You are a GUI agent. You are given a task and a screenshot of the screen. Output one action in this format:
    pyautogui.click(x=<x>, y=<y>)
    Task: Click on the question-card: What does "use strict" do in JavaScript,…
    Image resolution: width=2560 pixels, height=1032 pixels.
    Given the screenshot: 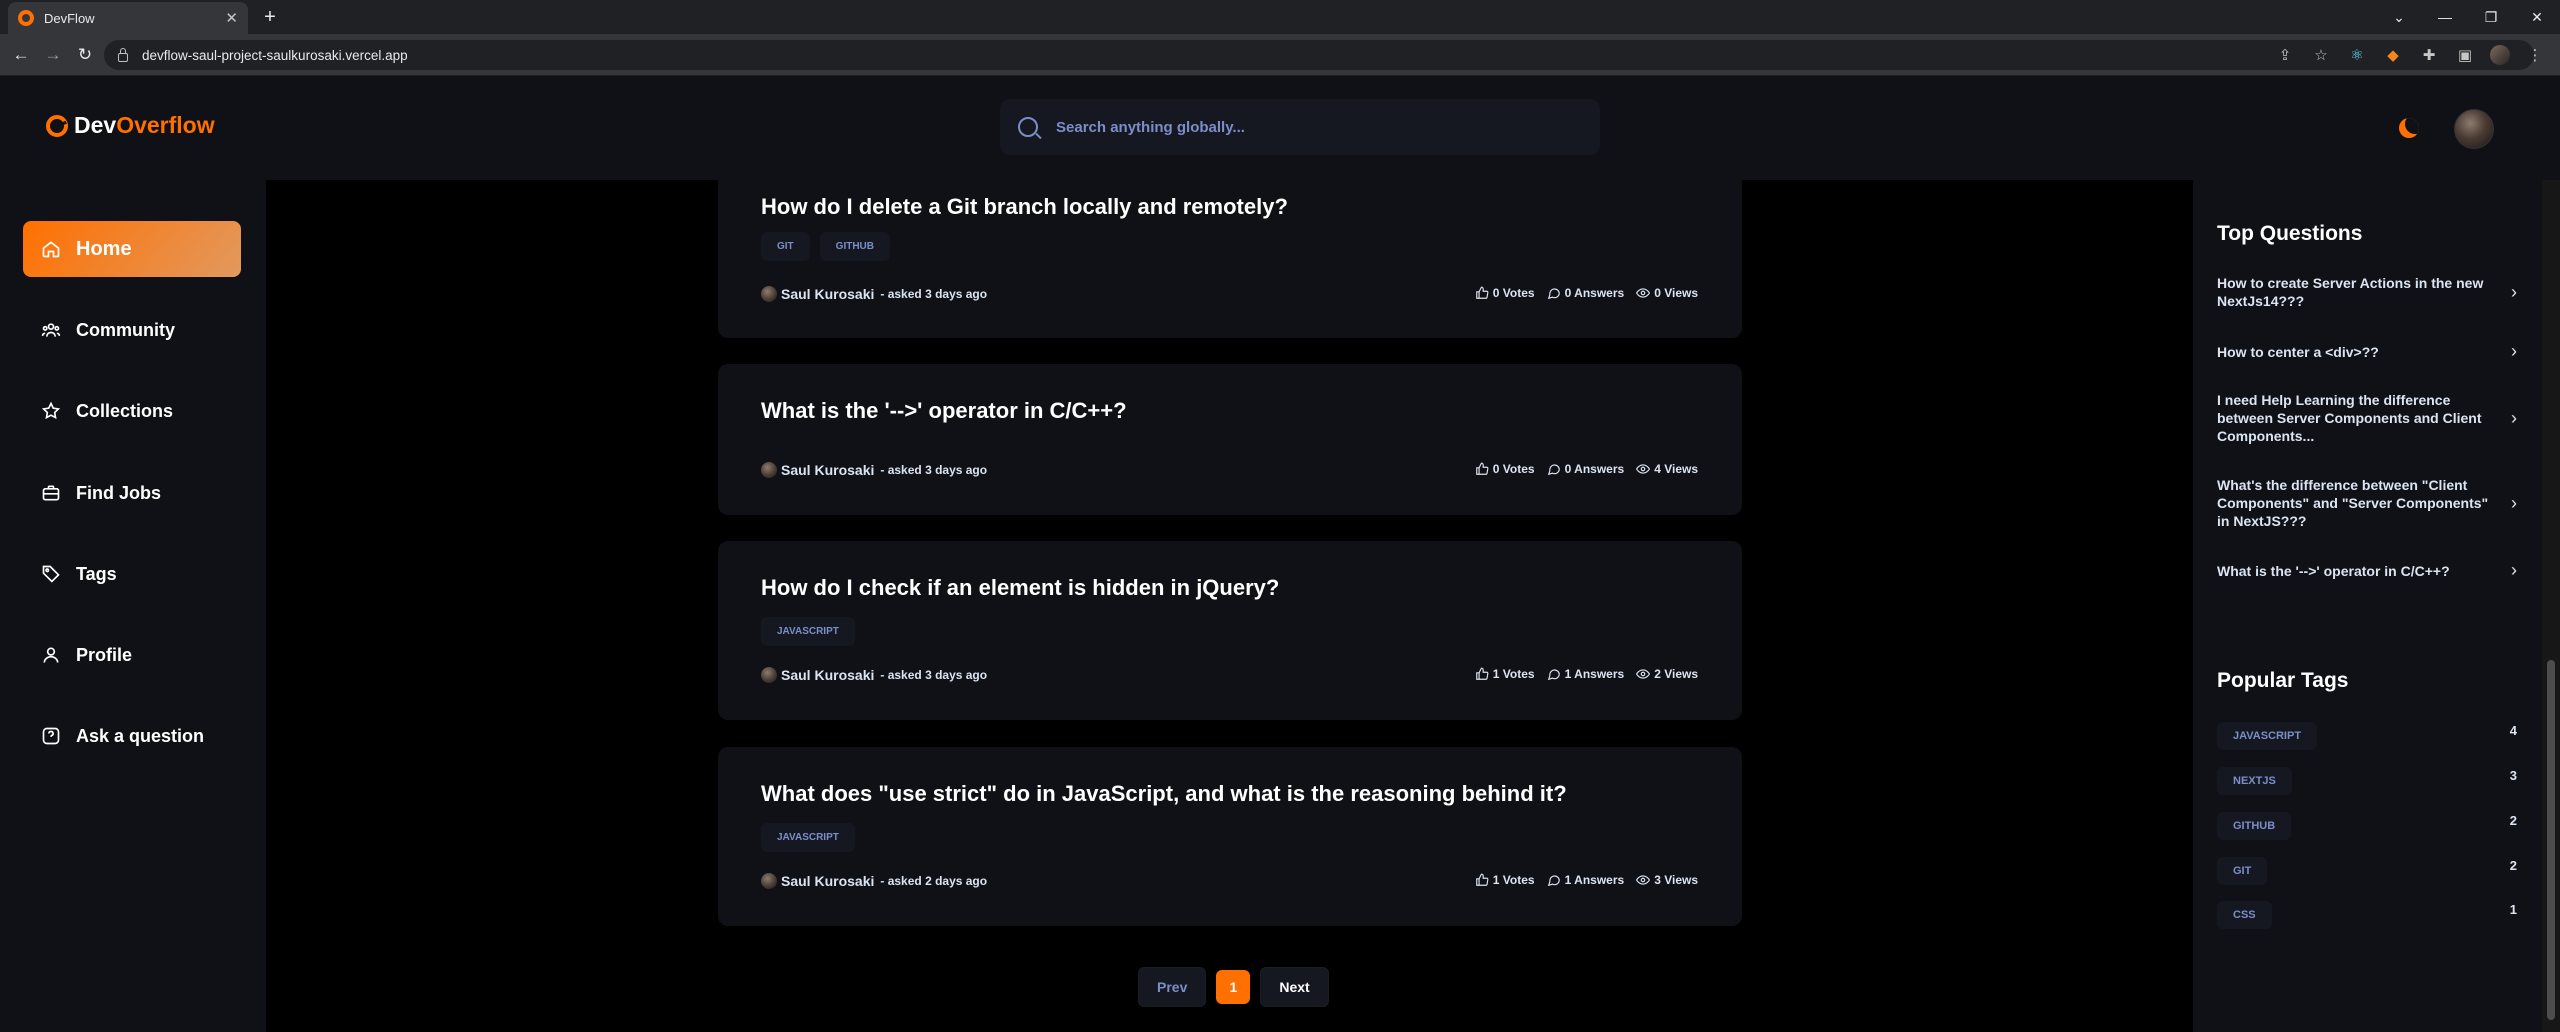 What is the action you would take?
    pyautogui.click(x=1230, y=836)
    